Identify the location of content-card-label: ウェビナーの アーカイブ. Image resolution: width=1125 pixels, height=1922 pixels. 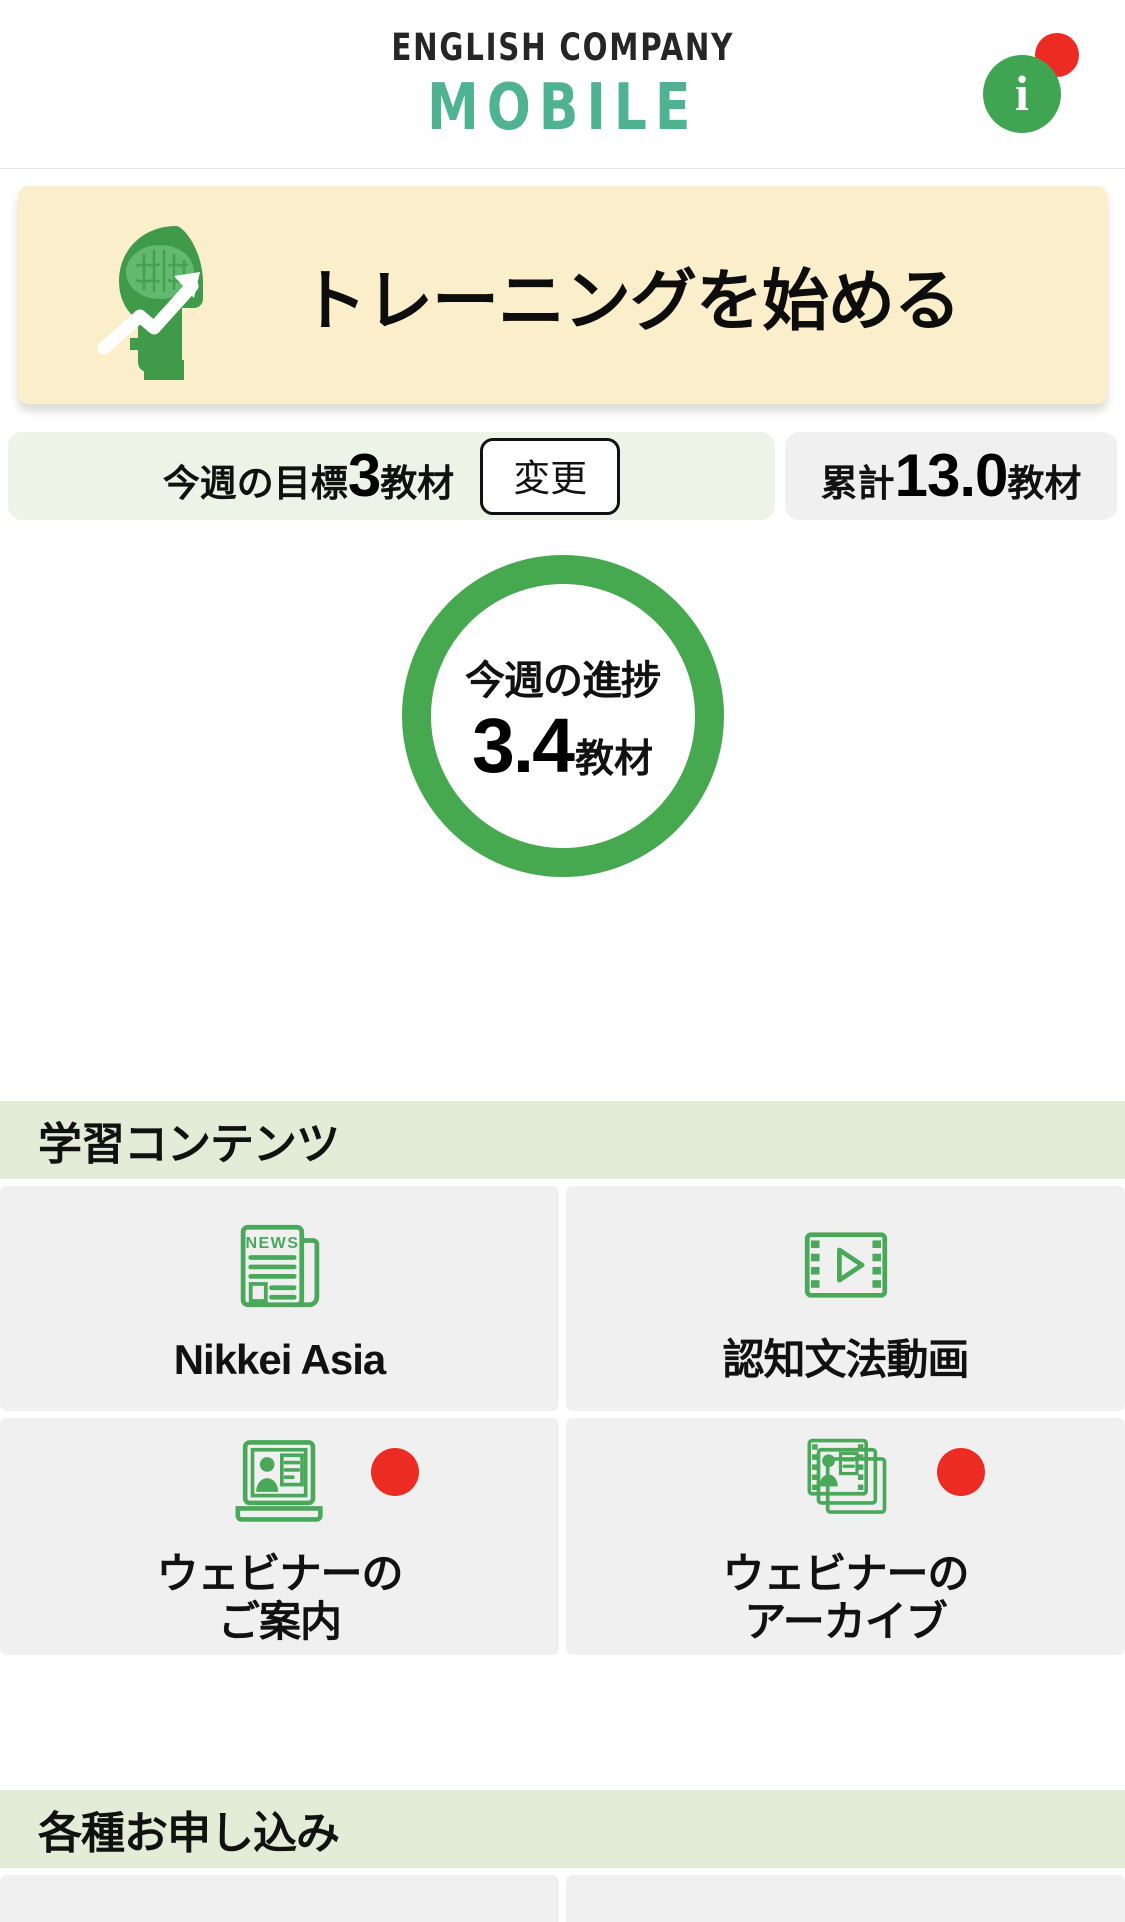
(845, 1597).